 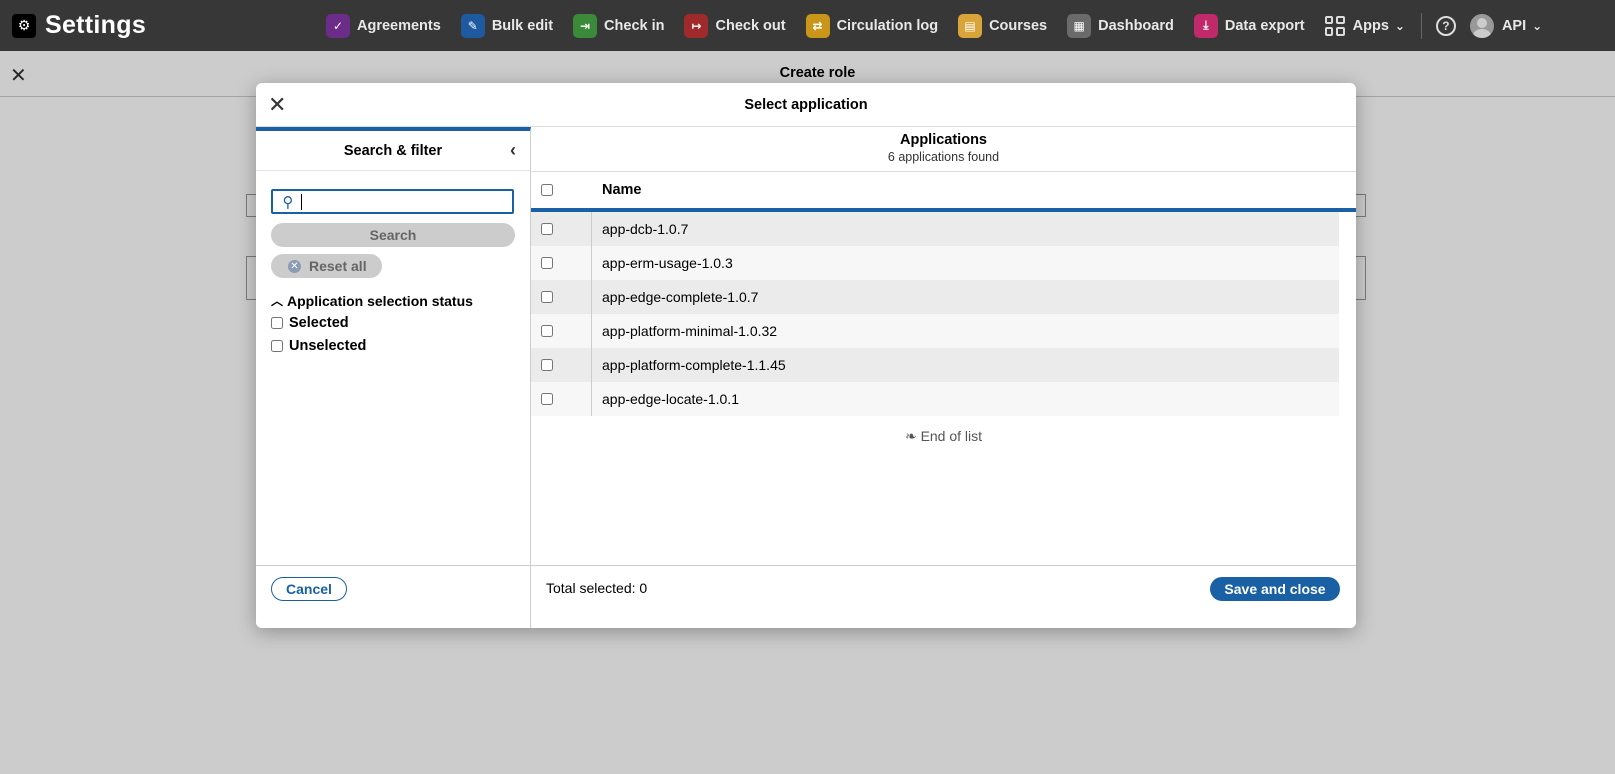 I want to click on nav-label: Check out, so click(x=750, y=25).